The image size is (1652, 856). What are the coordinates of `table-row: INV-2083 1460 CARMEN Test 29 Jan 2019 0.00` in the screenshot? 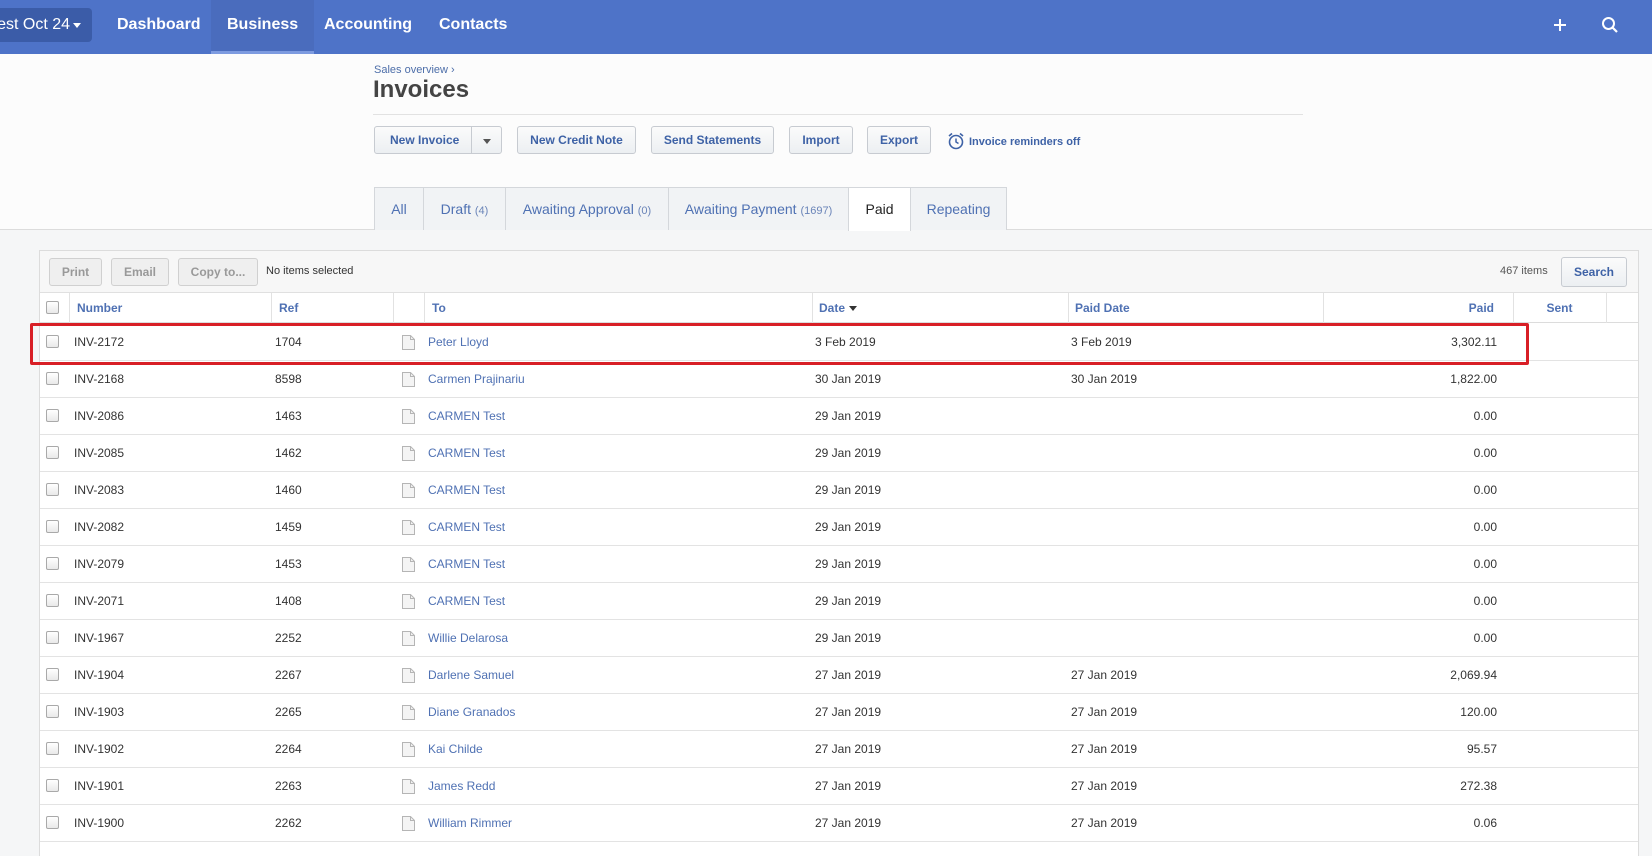 It's located at (839, 490).